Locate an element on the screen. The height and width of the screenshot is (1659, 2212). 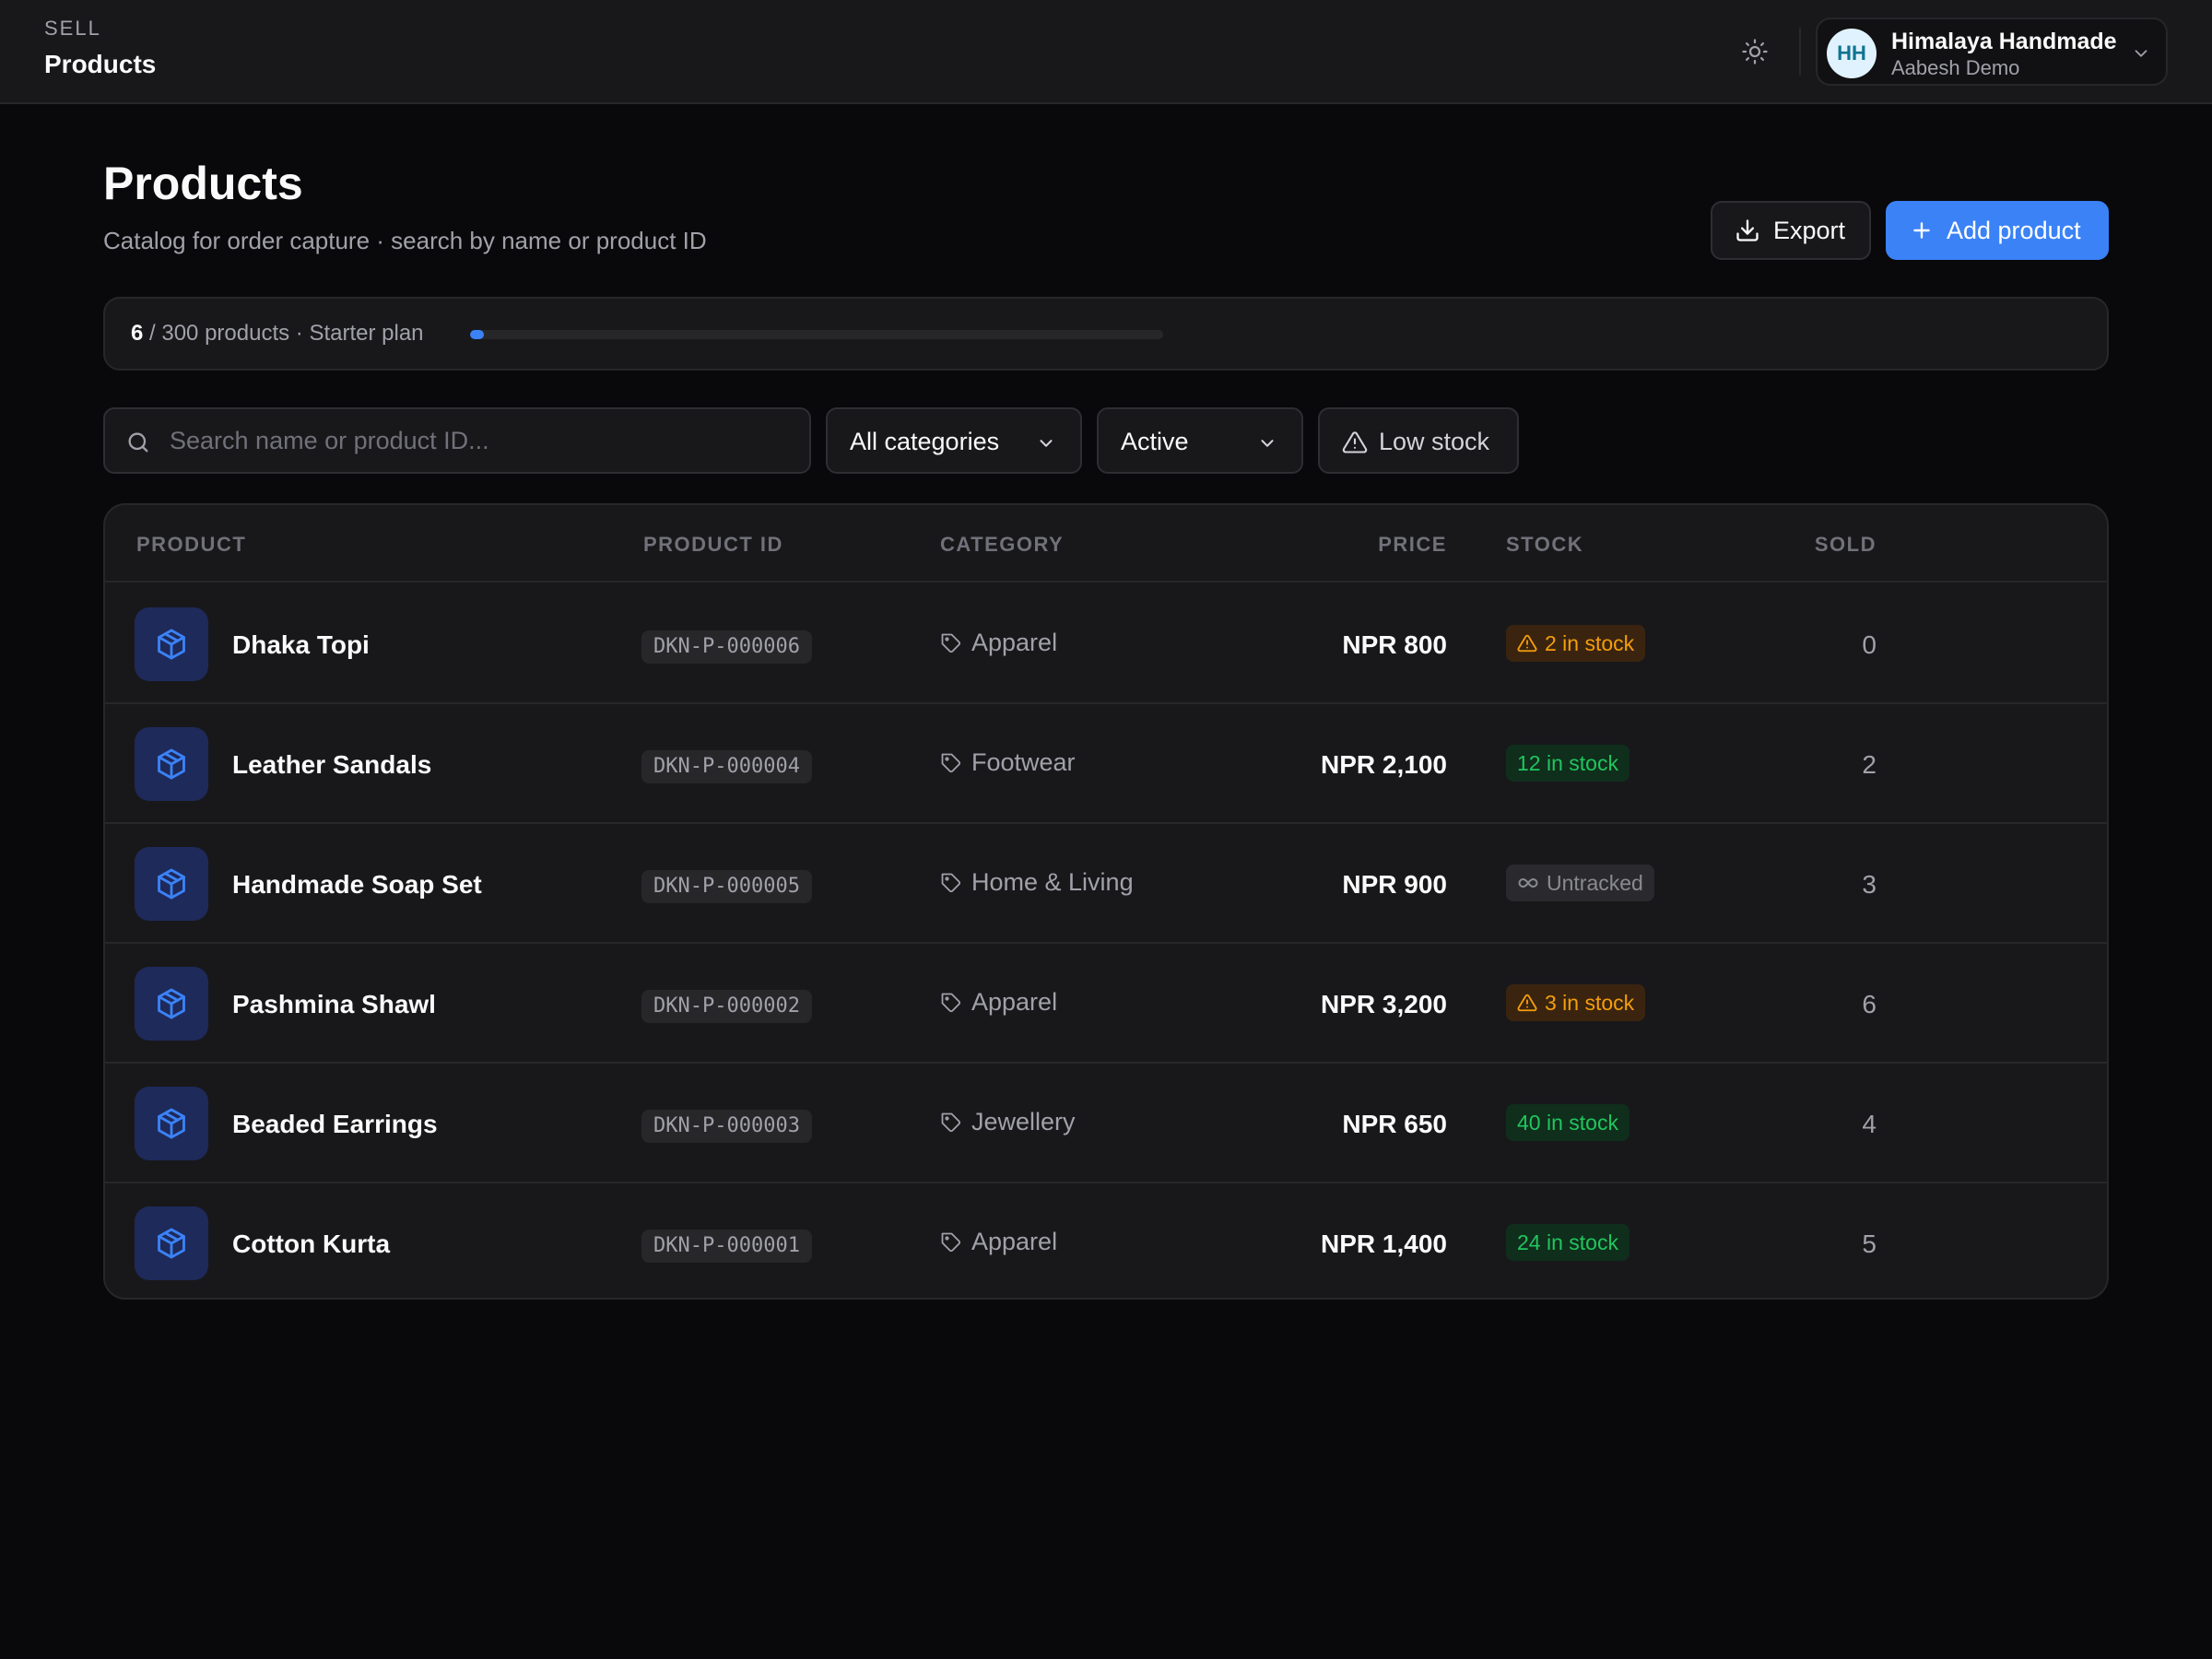
stock-label: 3 in stock is located at coordinates (1590, 1002).